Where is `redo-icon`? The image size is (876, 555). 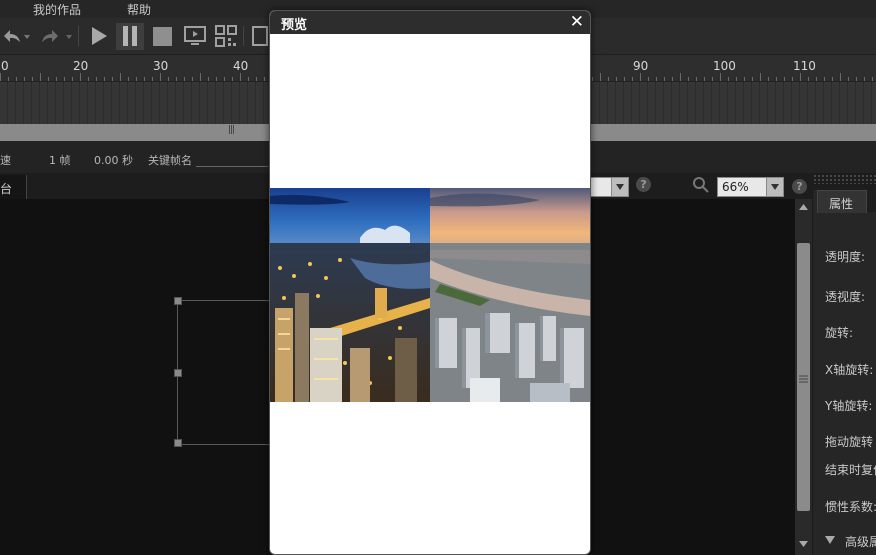 redo-icon is located at coordinates (50, 36).